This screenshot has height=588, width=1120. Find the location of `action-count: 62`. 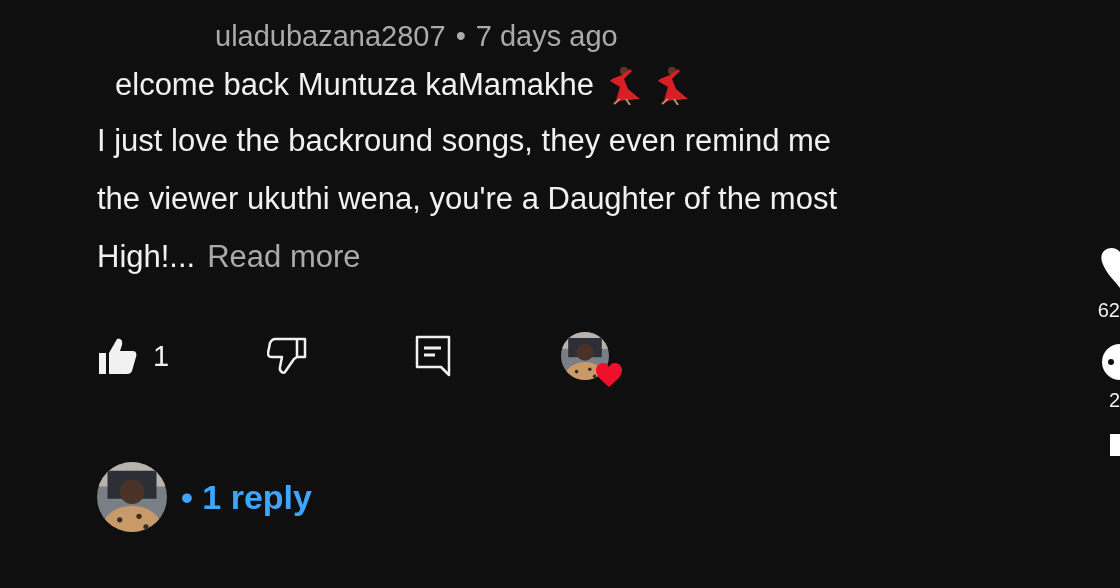

action-count: 62 is located at coordinates (1108, 310).